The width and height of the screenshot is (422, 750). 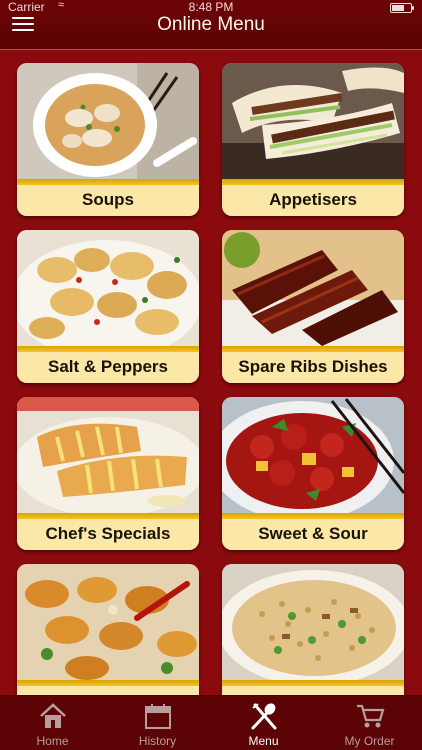 What do you see at coordinates (108, 622) in the screenshot?
I see `category-7-photo` at bounding box center [108, 622].